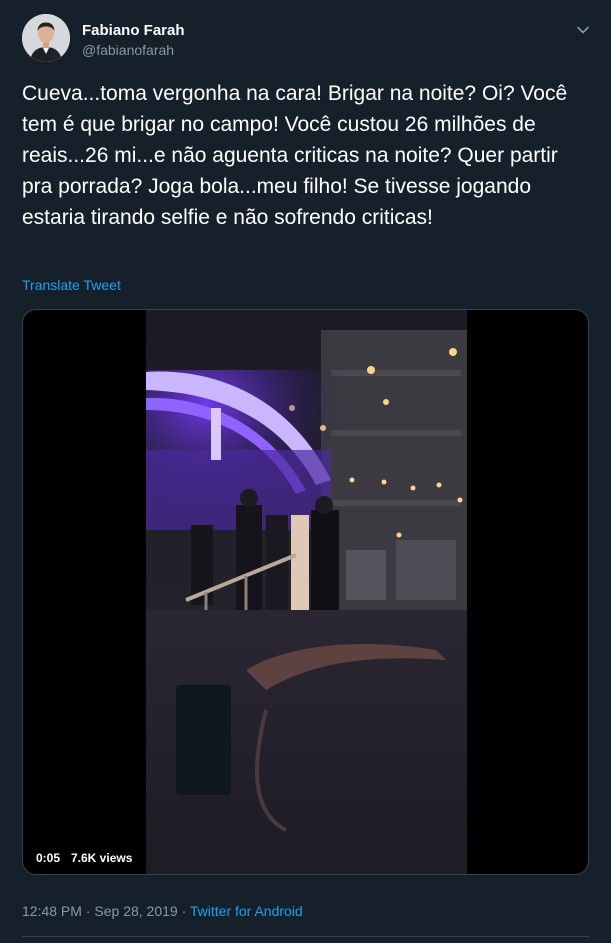 Image resolution: width=611 pixels, height=943 pixels. I want to click on video-view-count: 7.6K views, so click(102, 858).